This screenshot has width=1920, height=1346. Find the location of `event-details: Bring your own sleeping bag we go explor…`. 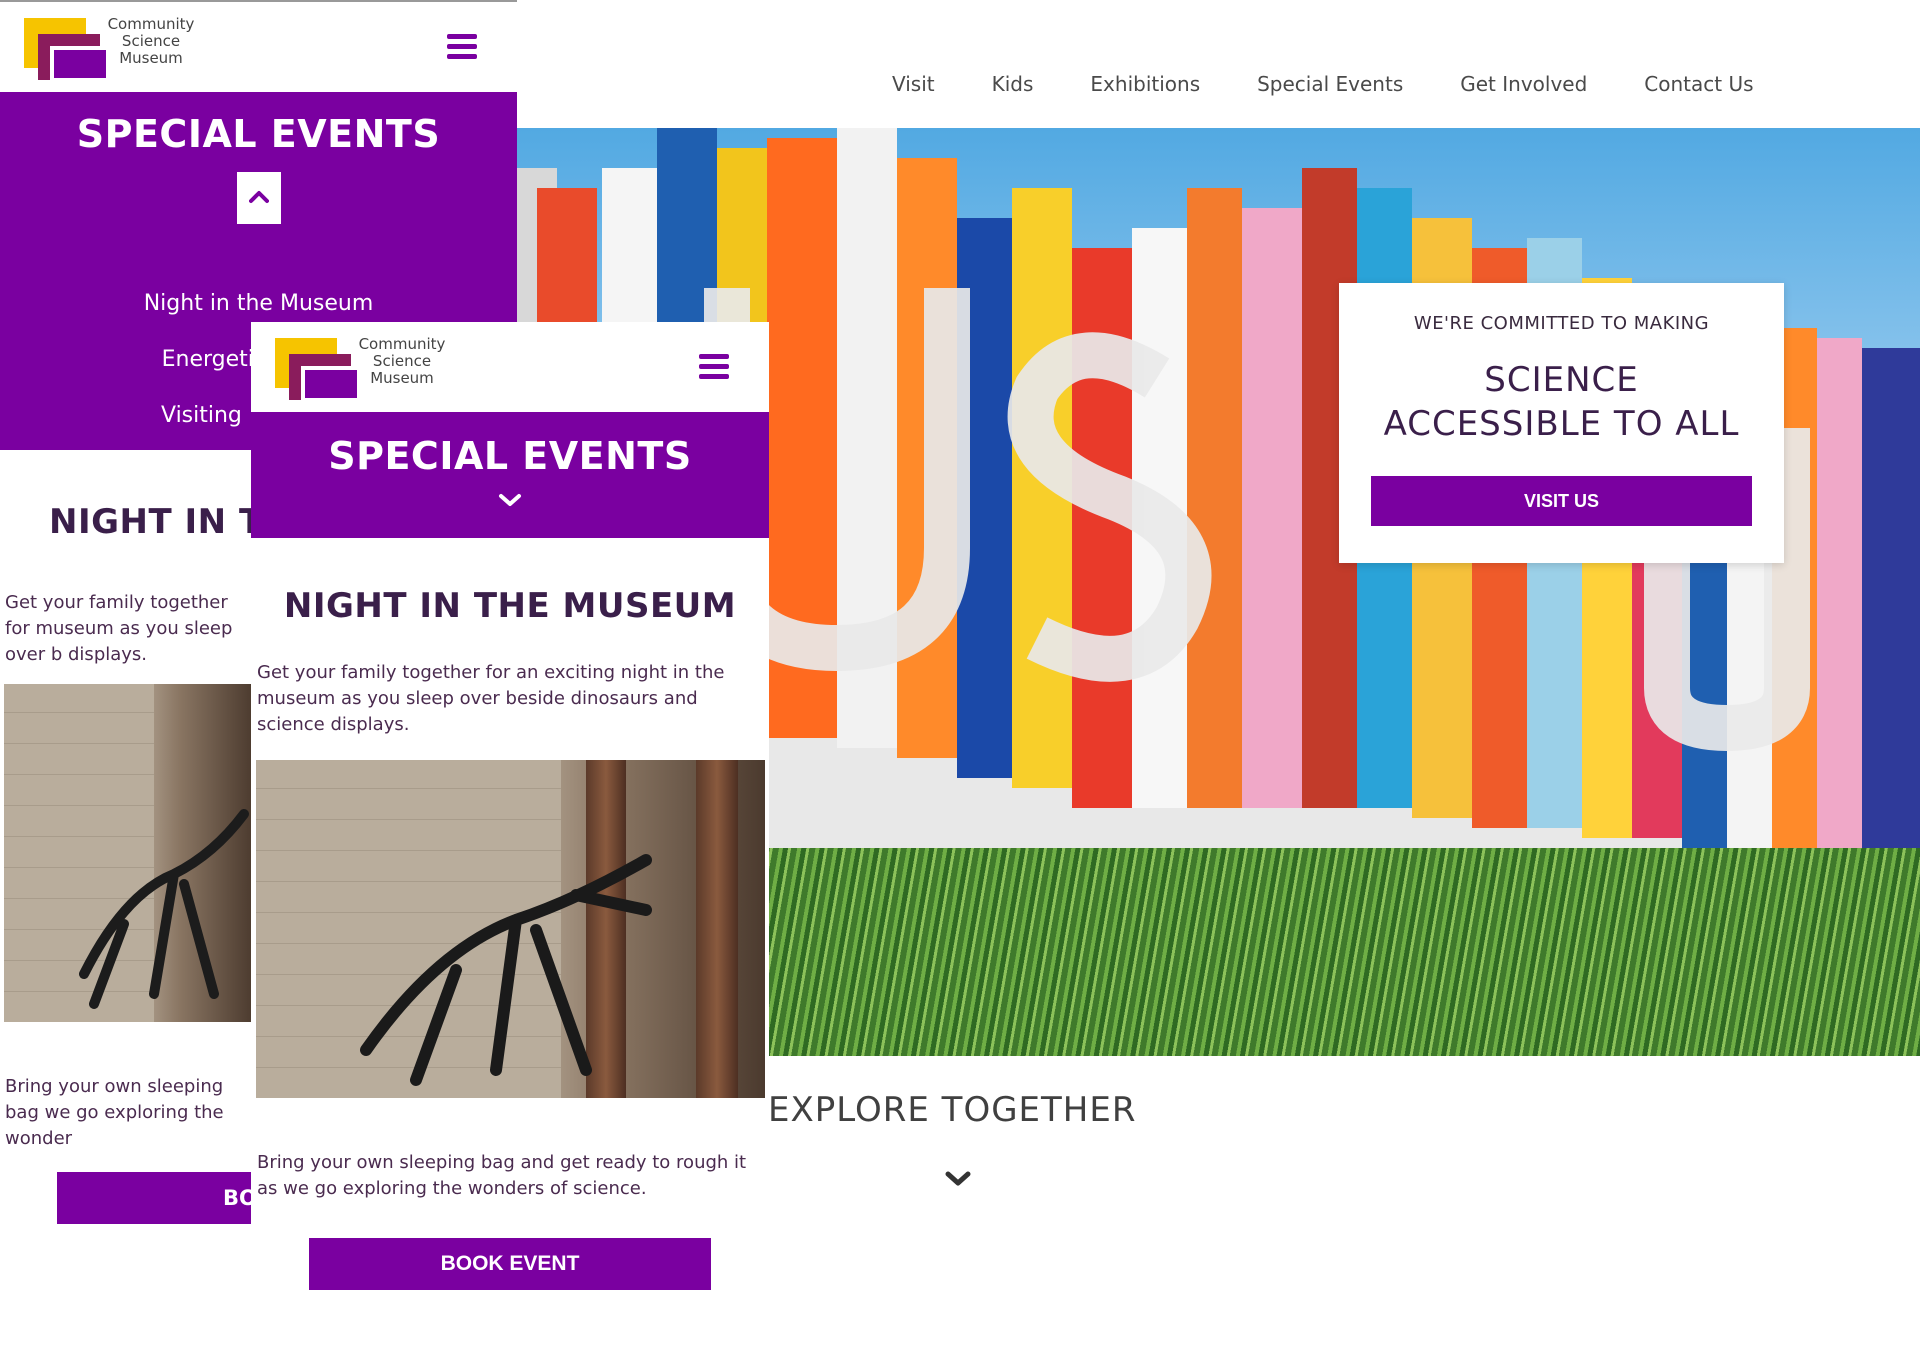

event-details: Bring your own sleeping bag we go explor… is located at coordinates (114, 1112).